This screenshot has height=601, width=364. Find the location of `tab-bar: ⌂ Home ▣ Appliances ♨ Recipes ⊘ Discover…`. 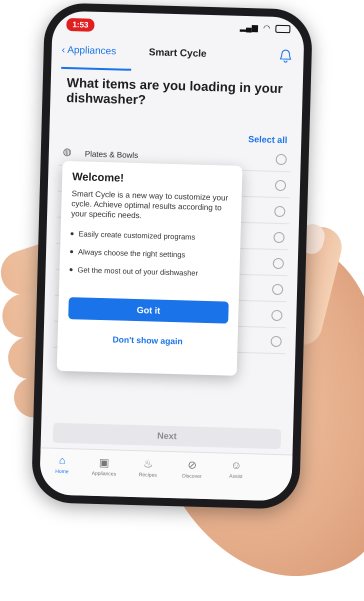

tab-bar: ⌂ Home ▣ Appliances ♨ Recipes ⊘ Discover… is located at coordinates (166, 474).